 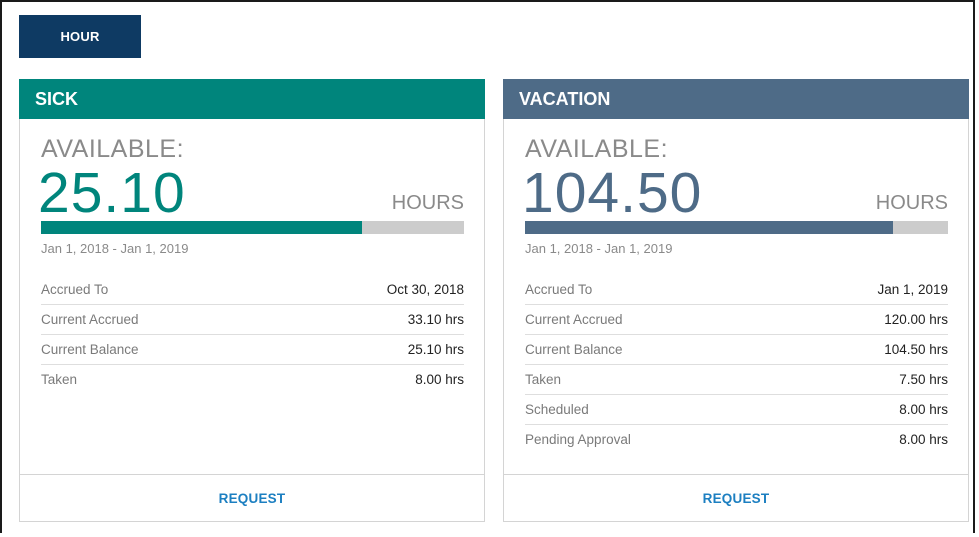 I want to click on available-value: 25.10, so click(x=112, y=193).